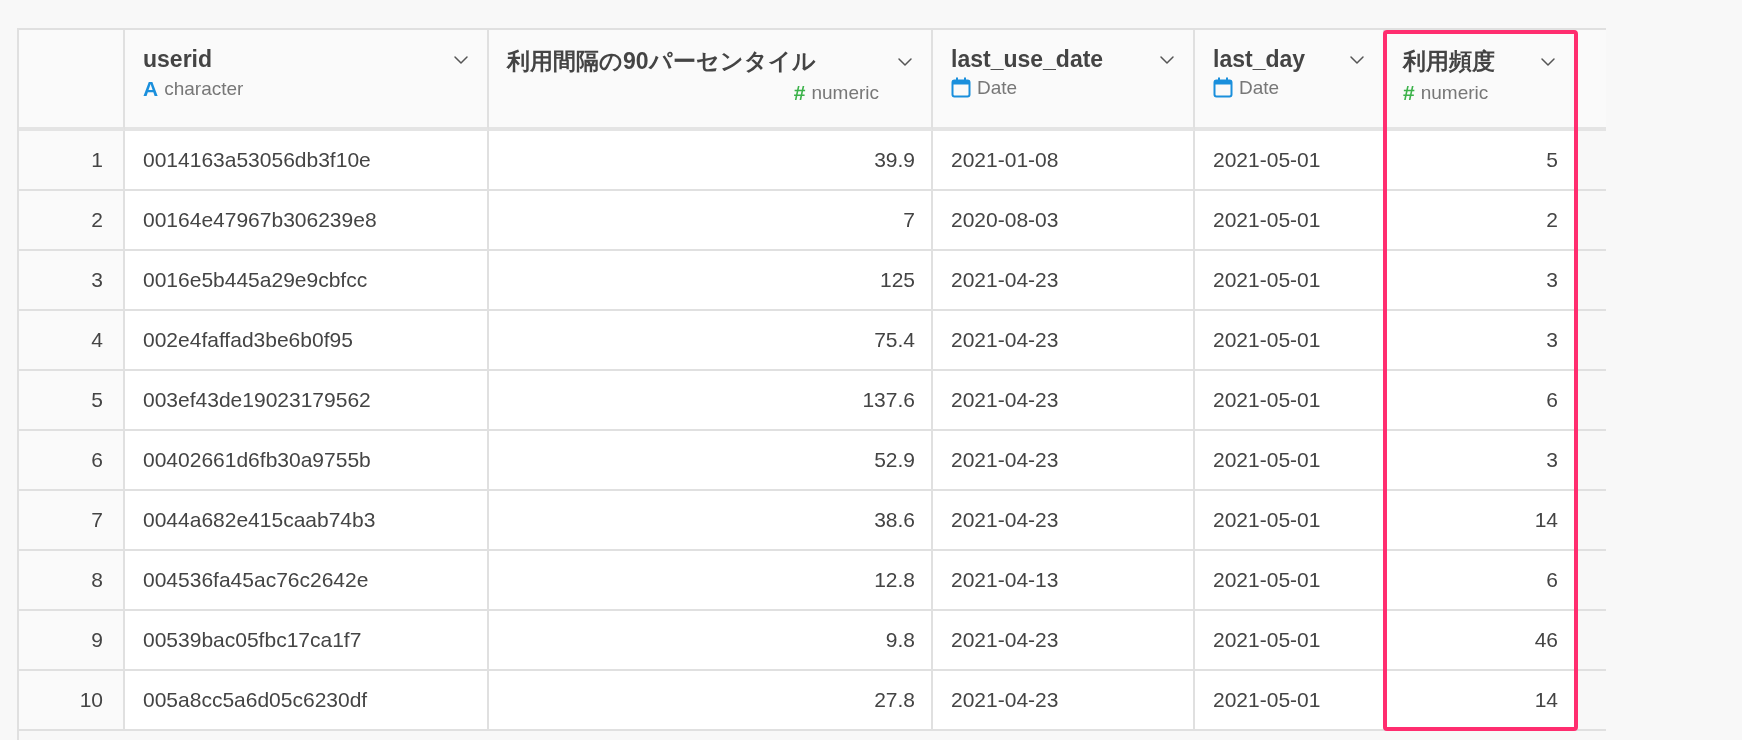  Describe the element at coordinates (1259, 59) in the screenshot. I see `column-title: last_day` at that location.